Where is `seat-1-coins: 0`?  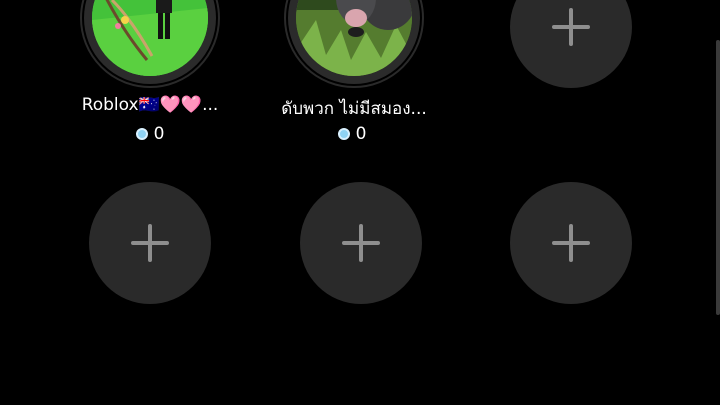 seat-1-coins: 0 is located at coordinates (150, 134).